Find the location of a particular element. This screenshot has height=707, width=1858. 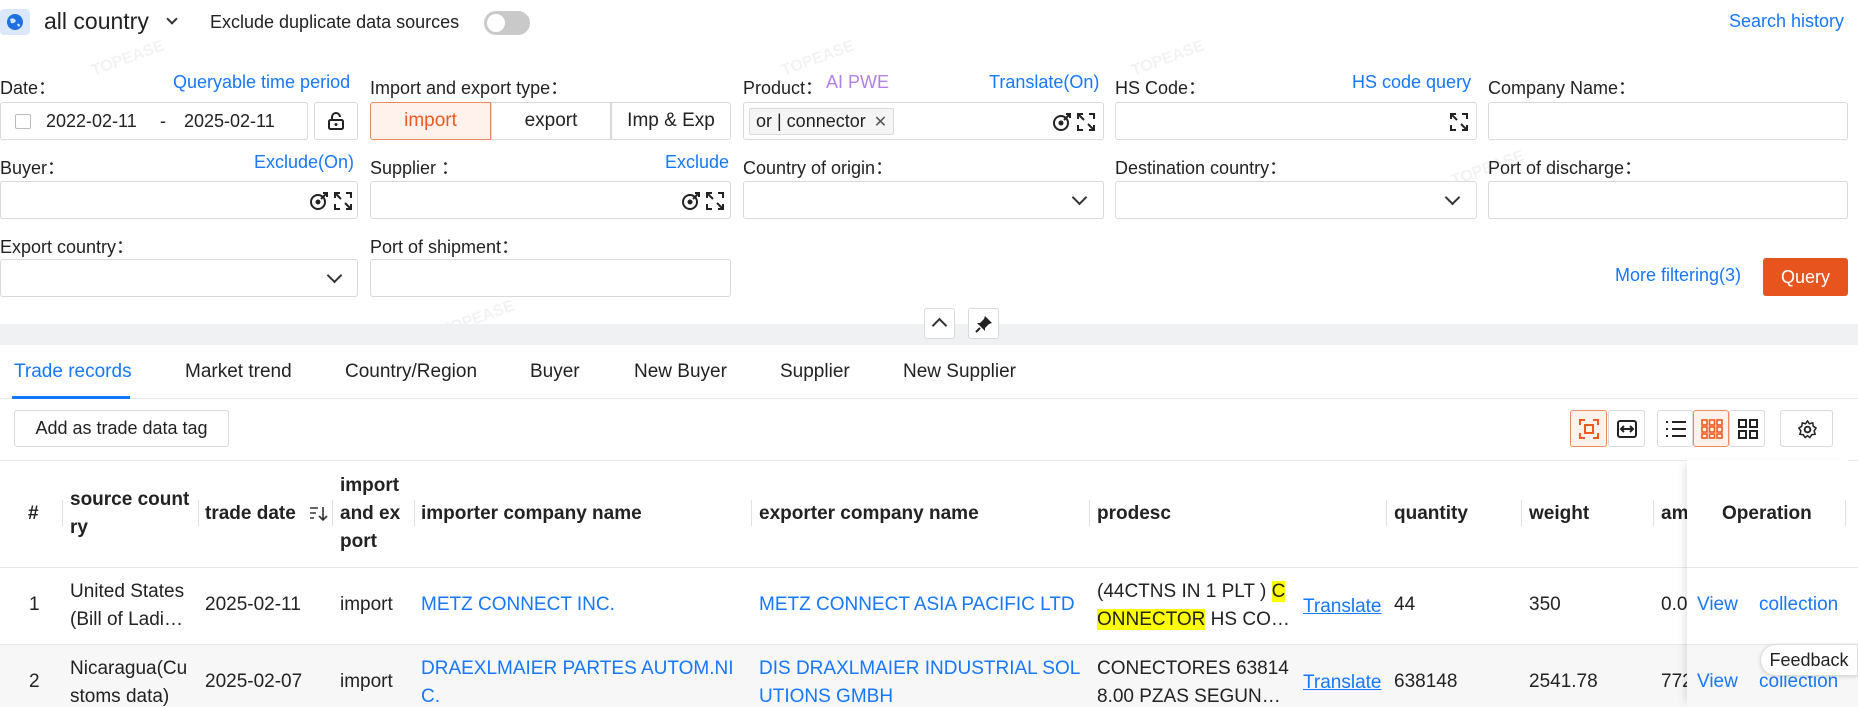

destination-country-label: Destination country： is located at coordinates (1201, 168).